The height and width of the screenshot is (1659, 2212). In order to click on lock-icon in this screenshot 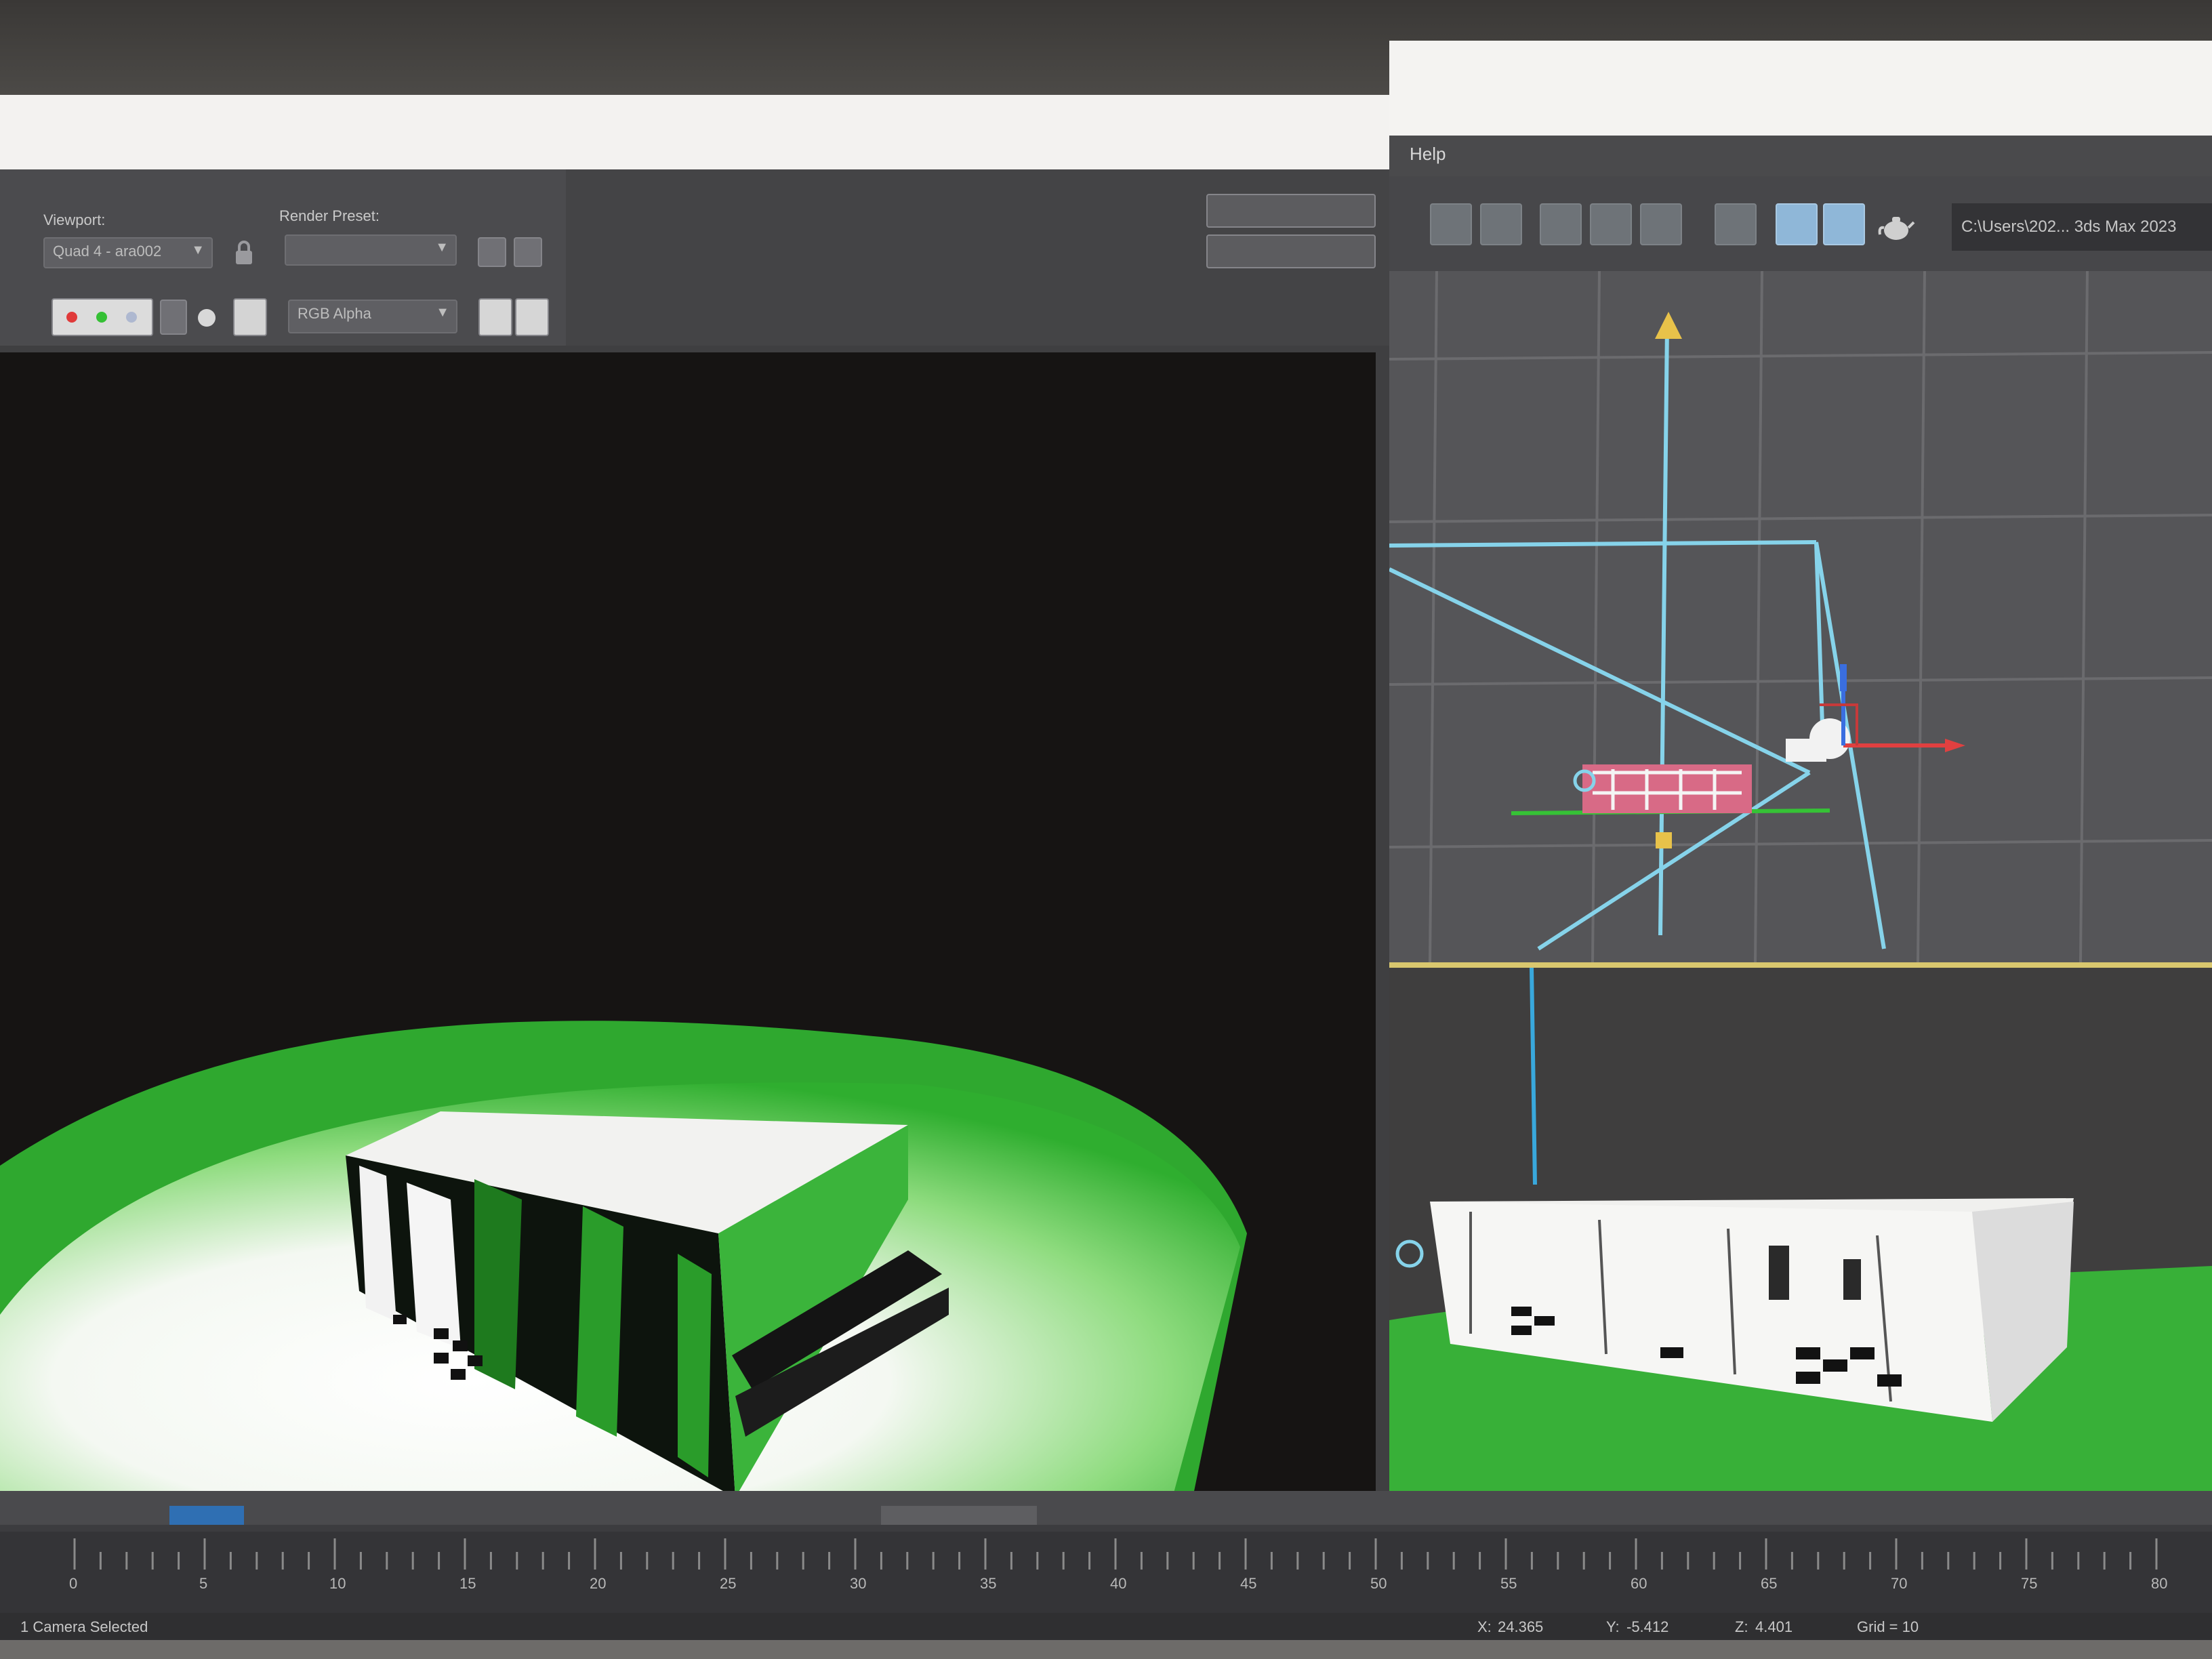, I will do `click(244, 254)`.